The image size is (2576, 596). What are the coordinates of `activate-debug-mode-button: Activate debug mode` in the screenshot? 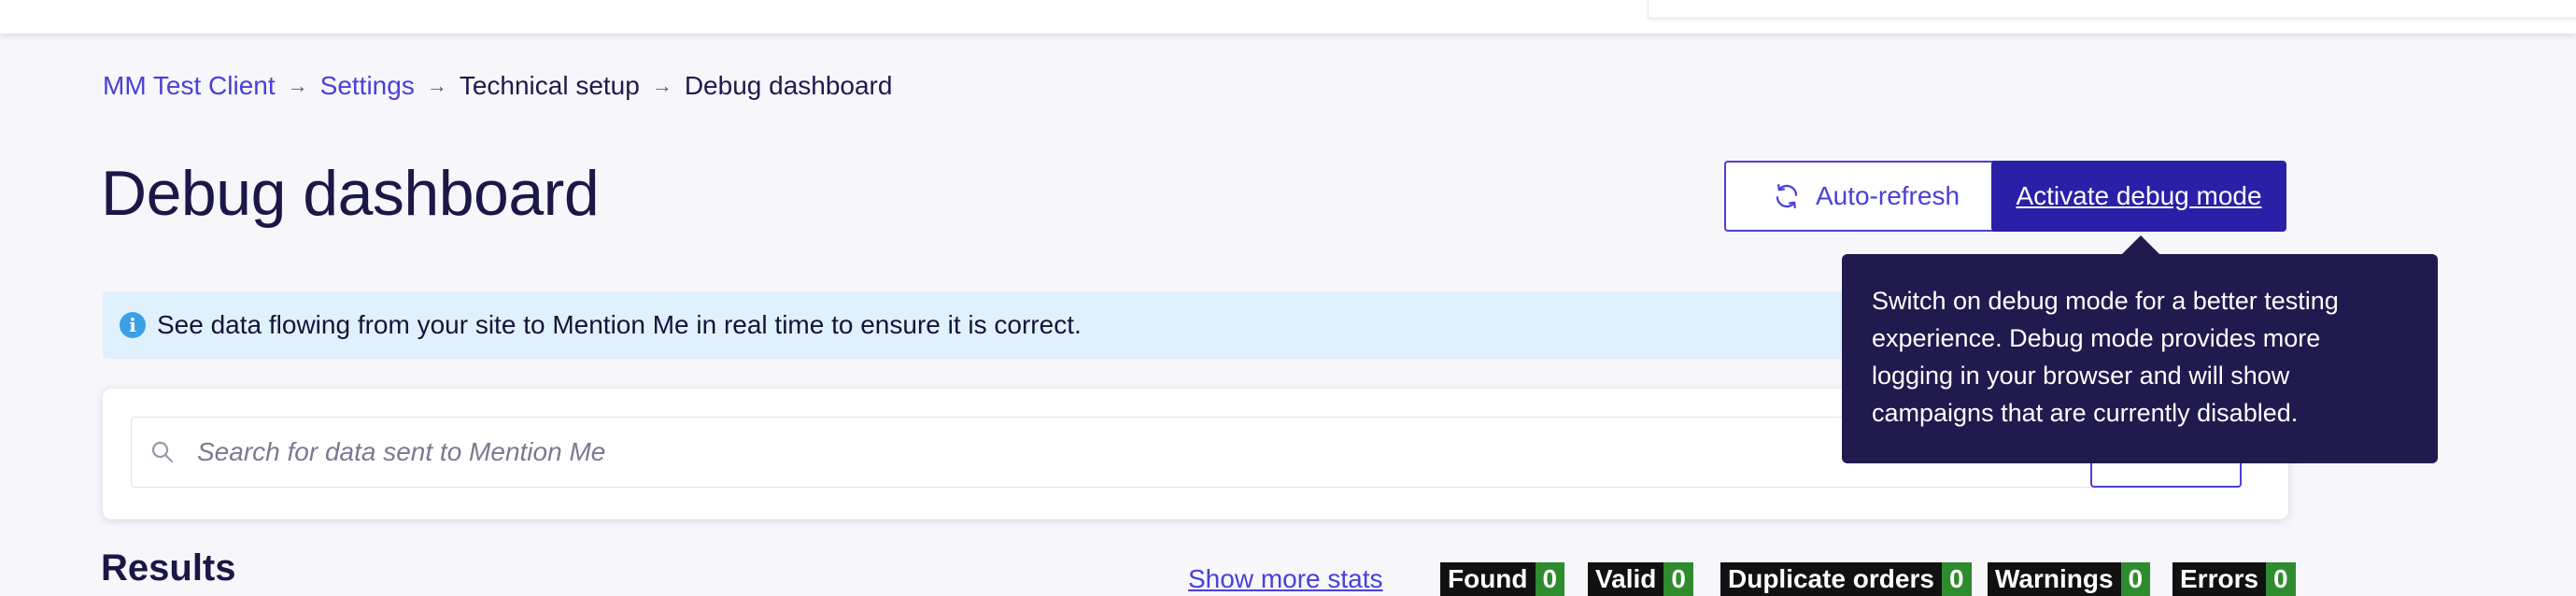 It's located at (2138, 196).